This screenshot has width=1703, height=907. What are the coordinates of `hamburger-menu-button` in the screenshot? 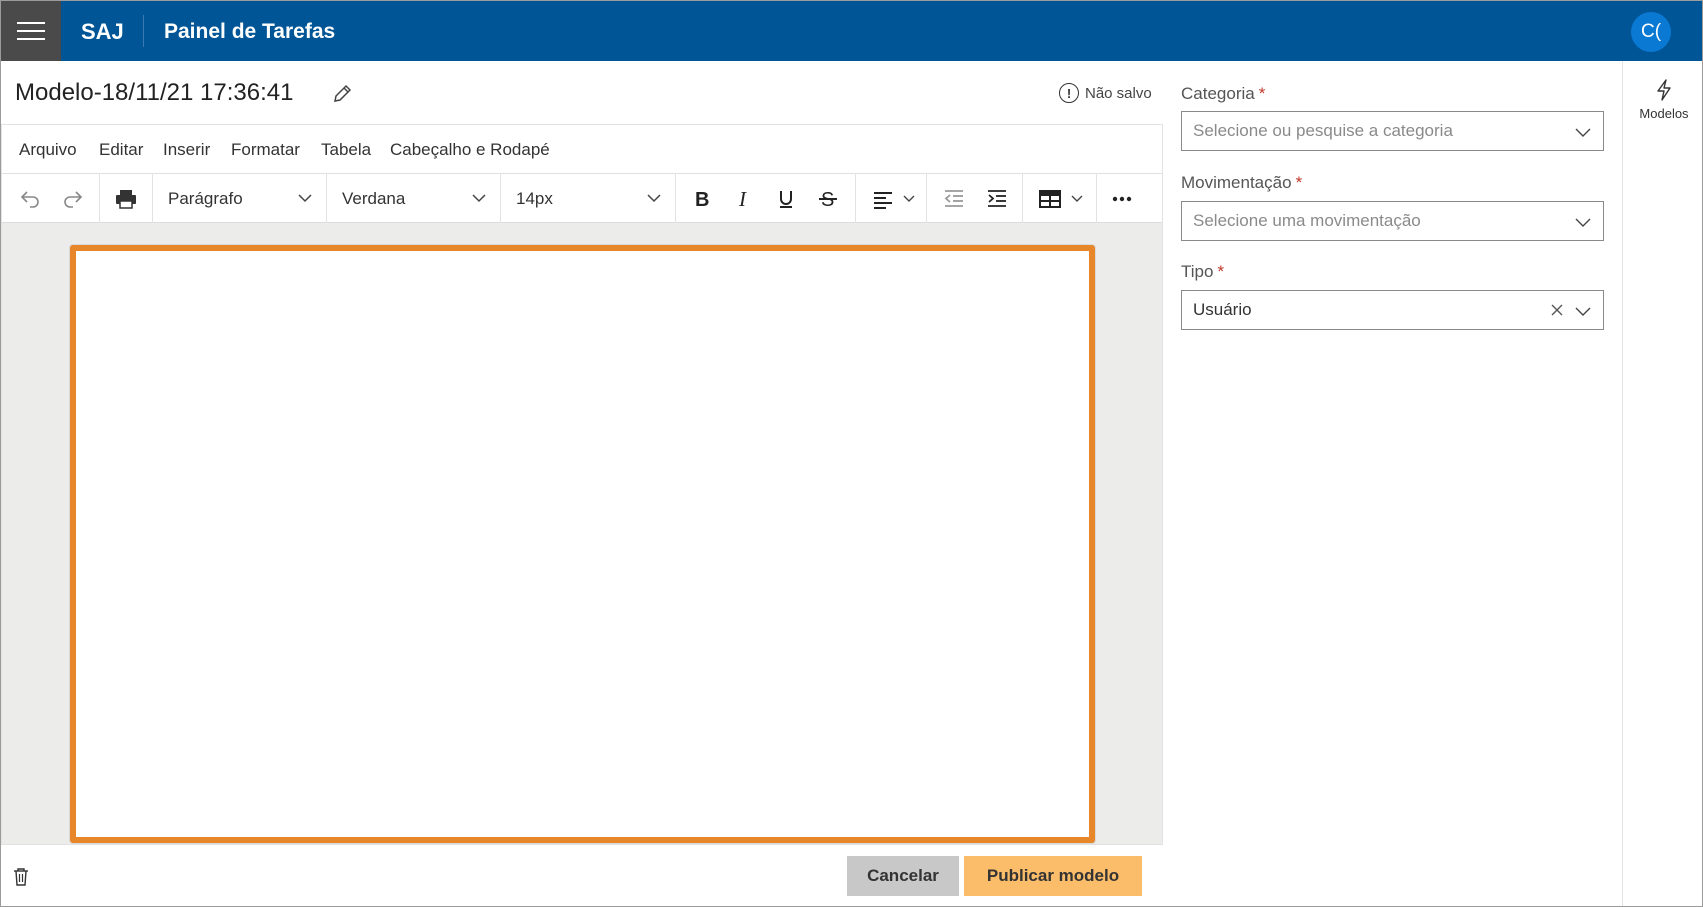 It's located at (31, 31).